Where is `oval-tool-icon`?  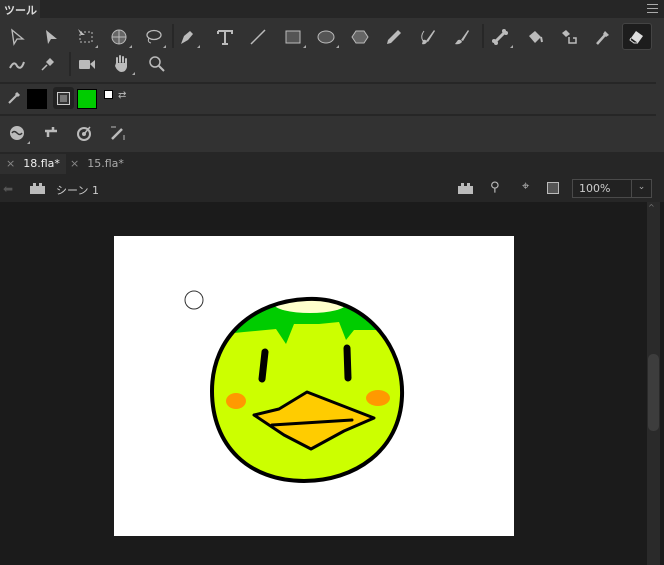 oval-tool-icon is located at coordinates (326, 37).